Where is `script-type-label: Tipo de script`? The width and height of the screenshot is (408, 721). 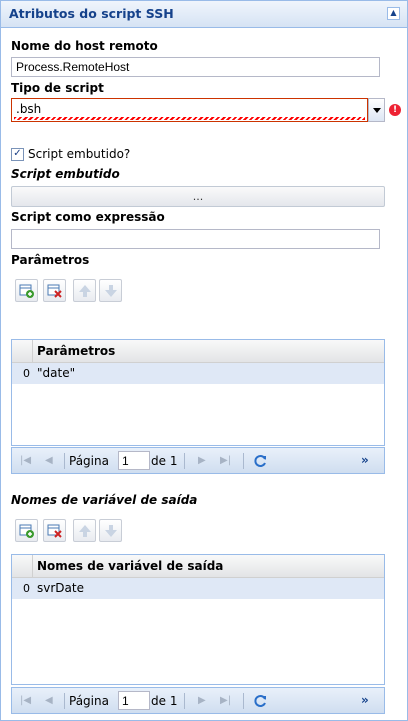
script-type-label: Tipo de script is located at coordinates (57, 88).